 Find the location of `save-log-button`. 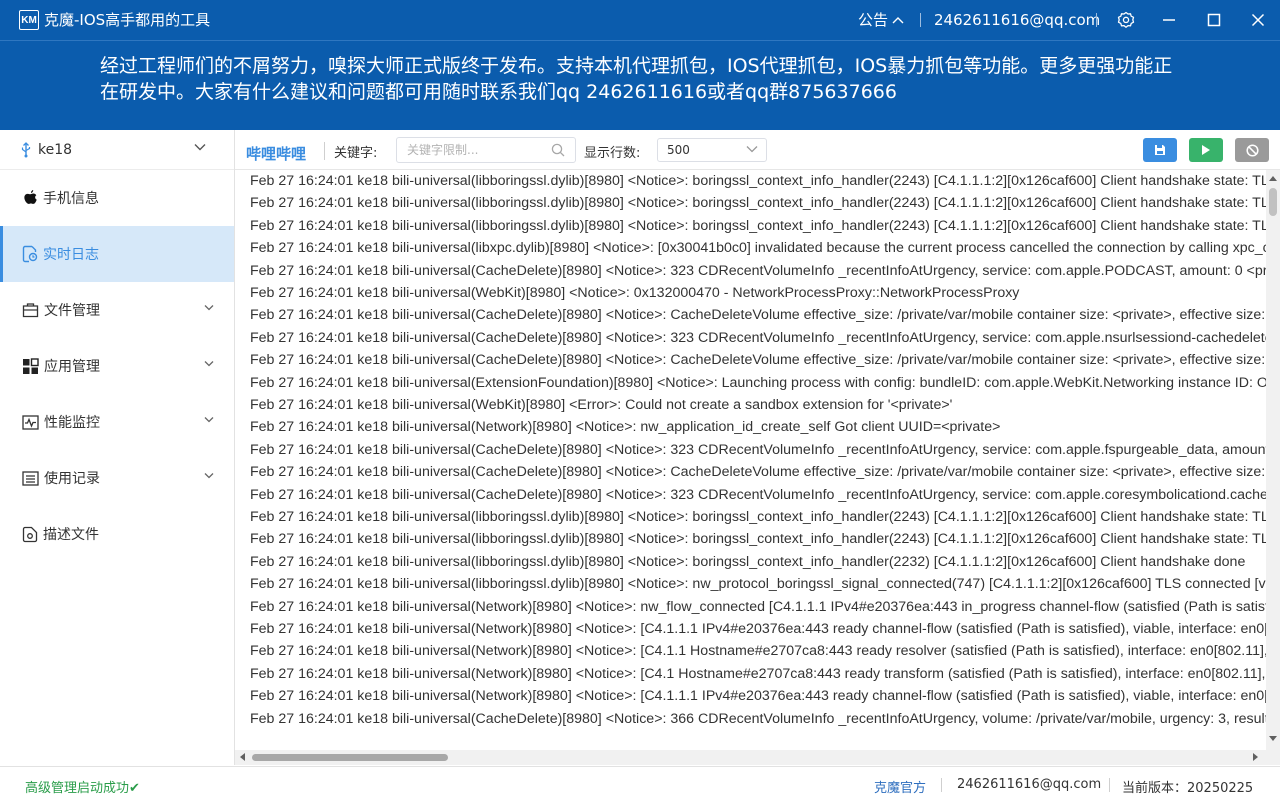

save-log-button is located at coordinates (1160, 150).